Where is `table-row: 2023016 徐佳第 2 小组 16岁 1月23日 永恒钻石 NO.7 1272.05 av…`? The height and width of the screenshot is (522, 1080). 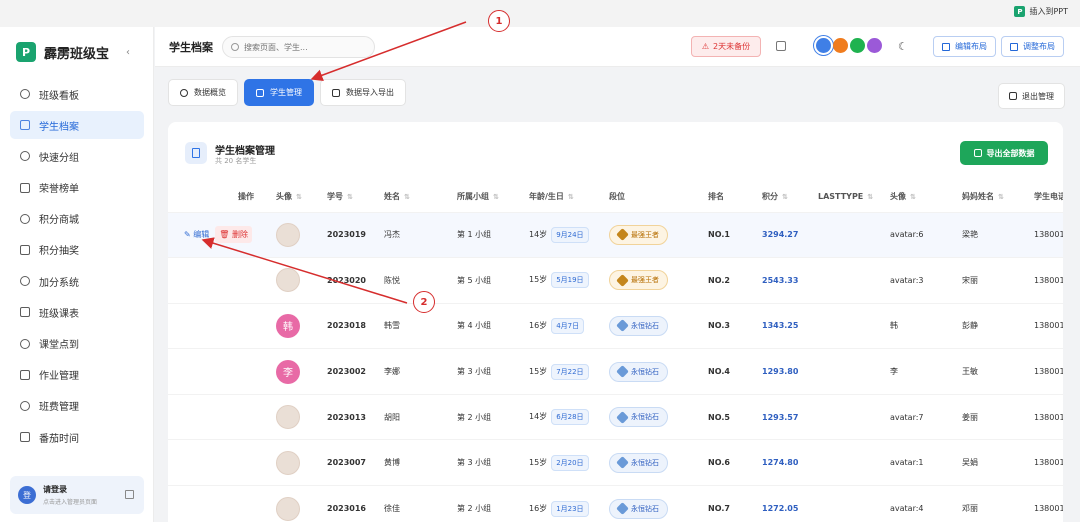 table-row: 2023016 徐佳第 2 小组 16岁 1月23日 永恒钻石 NO.7 1272.05 av… is located at coordinates (615, 503).